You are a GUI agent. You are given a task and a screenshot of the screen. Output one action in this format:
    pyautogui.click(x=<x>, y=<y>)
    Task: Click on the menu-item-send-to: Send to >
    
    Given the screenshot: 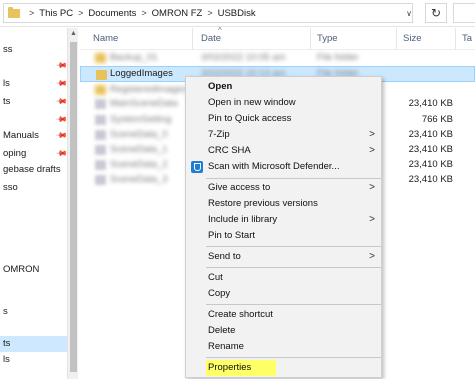 What is the action you would take?
    pyautogui.click(x=284, y=257)
    